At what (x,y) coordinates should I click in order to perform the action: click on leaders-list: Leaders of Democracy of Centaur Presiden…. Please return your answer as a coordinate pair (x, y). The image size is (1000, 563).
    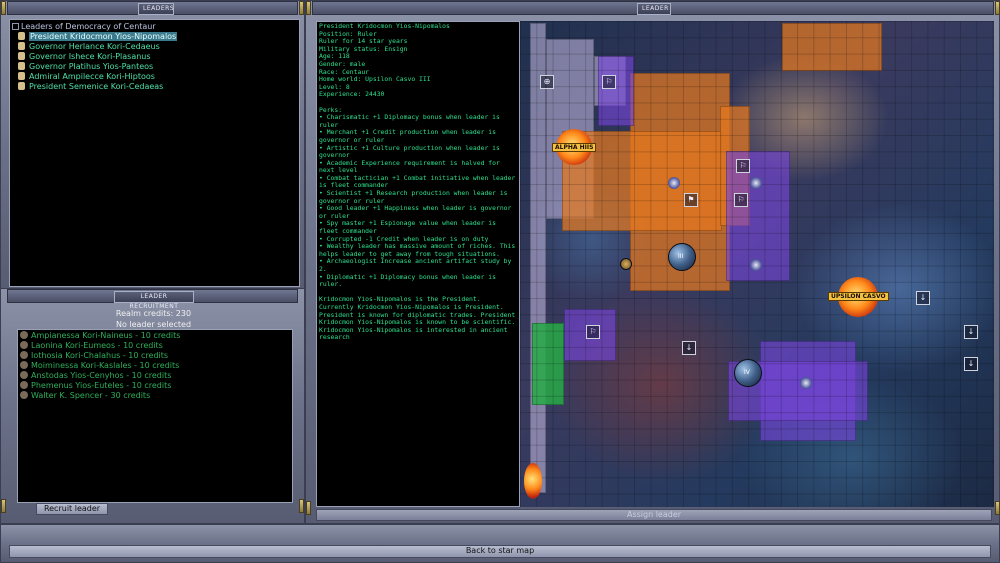
    Looking at the image, I should click on (154, 153).